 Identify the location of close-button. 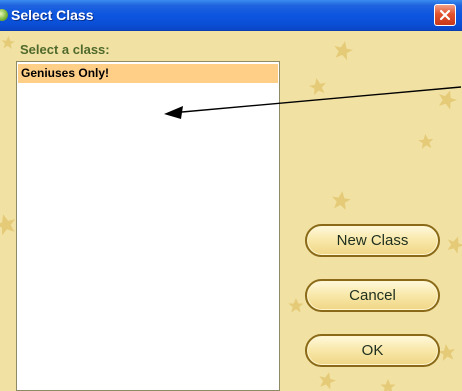
(445, 15).